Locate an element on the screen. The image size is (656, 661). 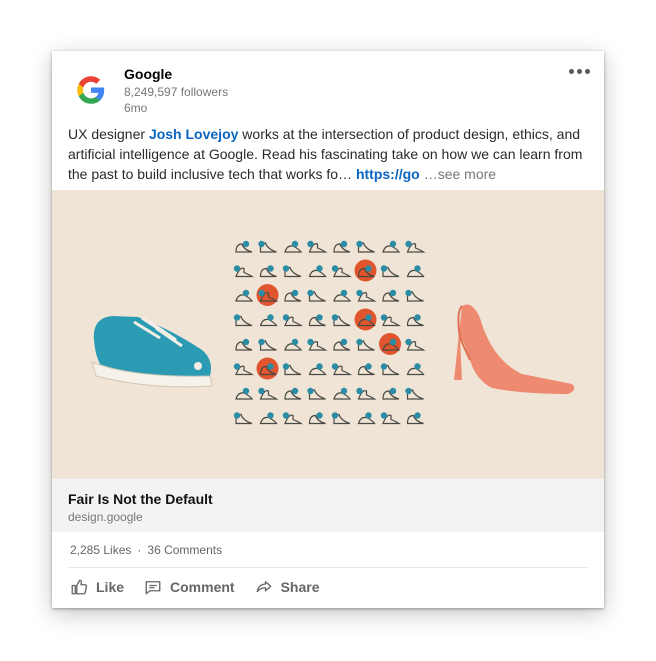
share-button: Share is located at coordinates (287, 587).